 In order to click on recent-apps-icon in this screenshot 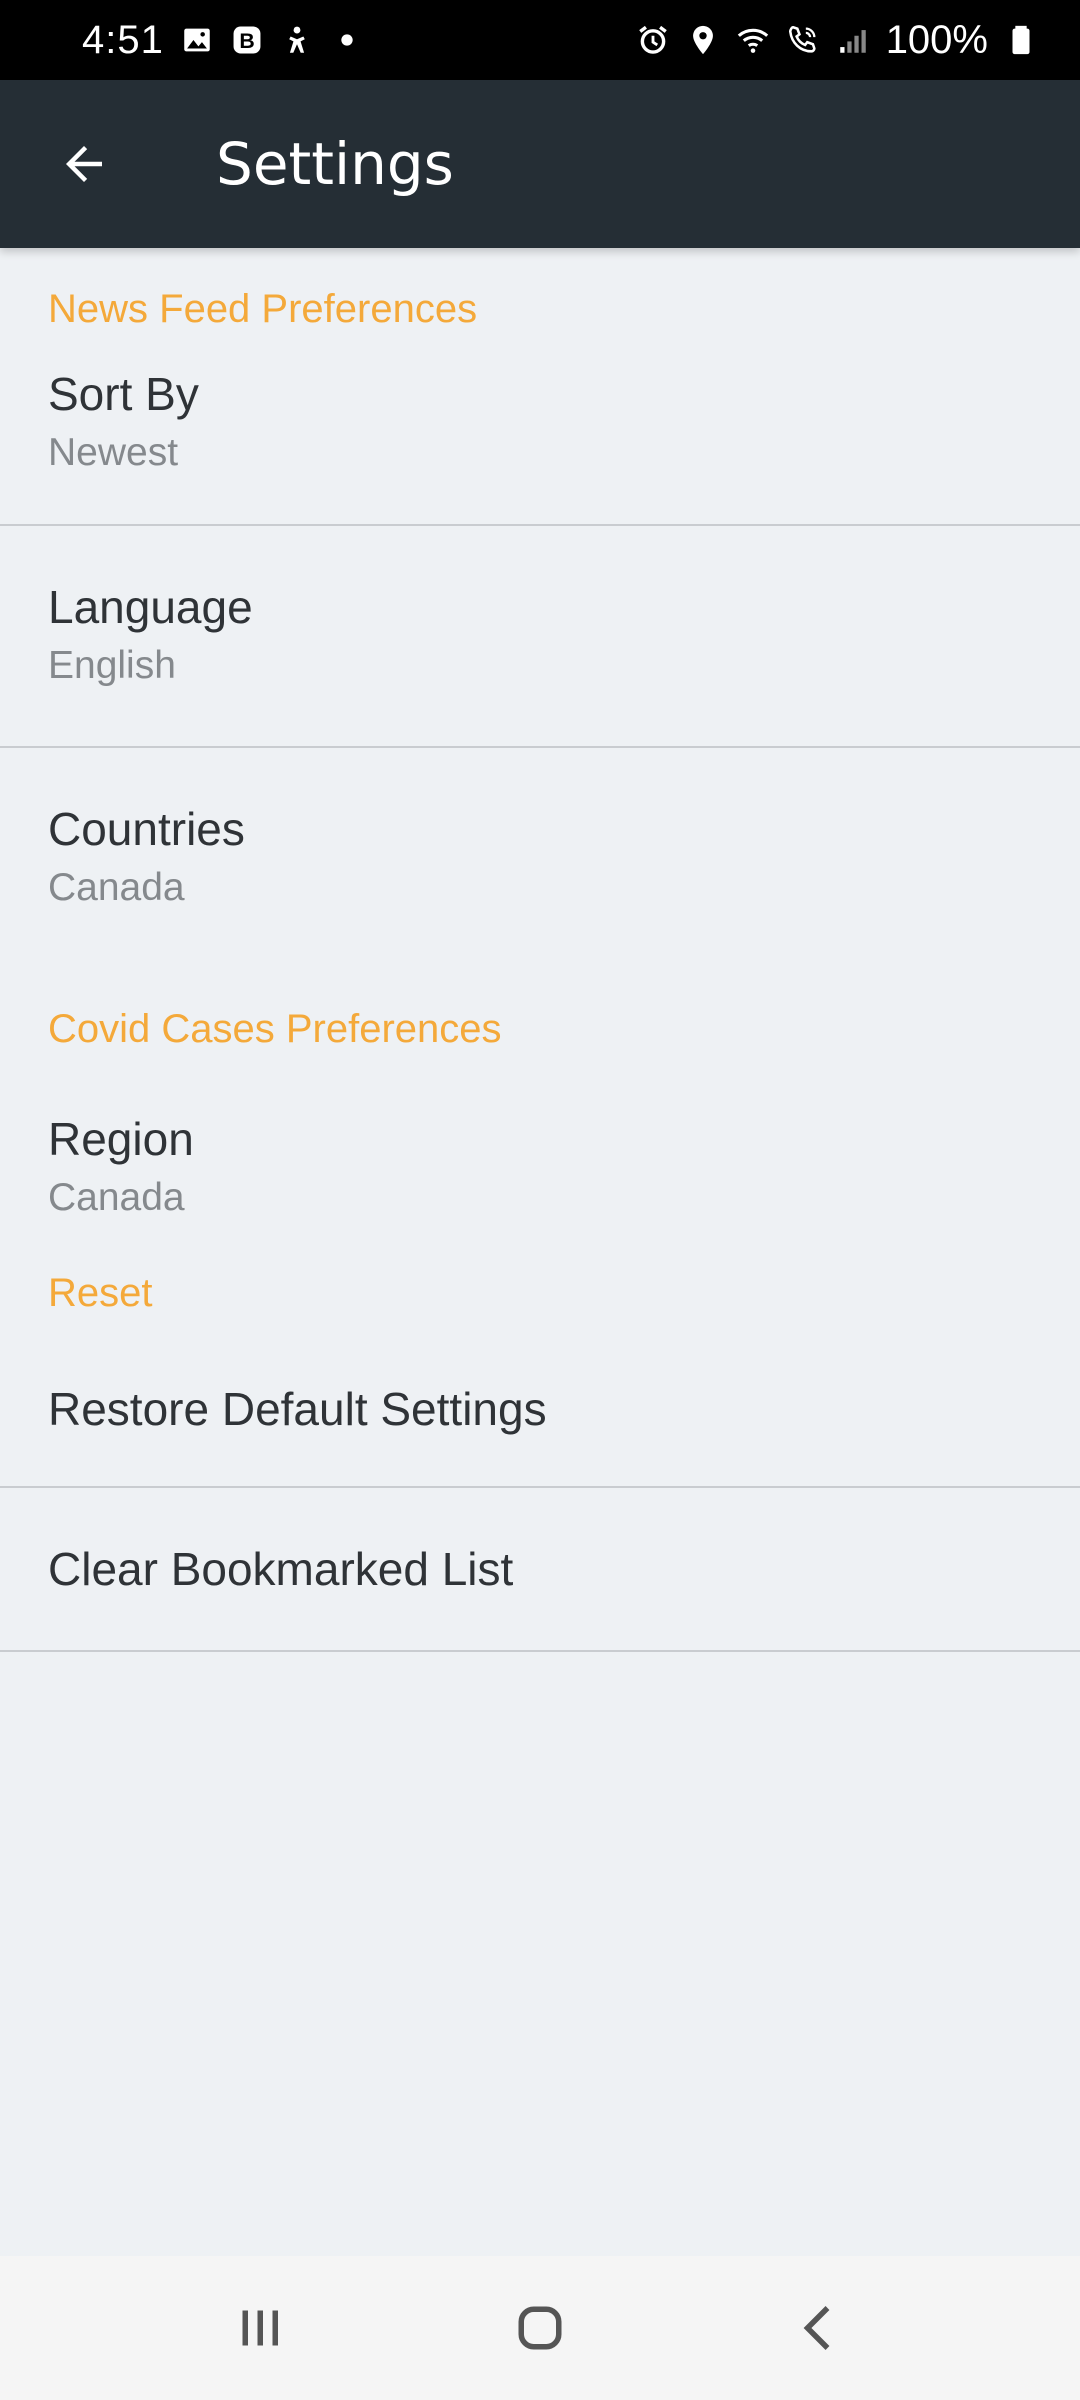, I will do `click(260, 2328)`.